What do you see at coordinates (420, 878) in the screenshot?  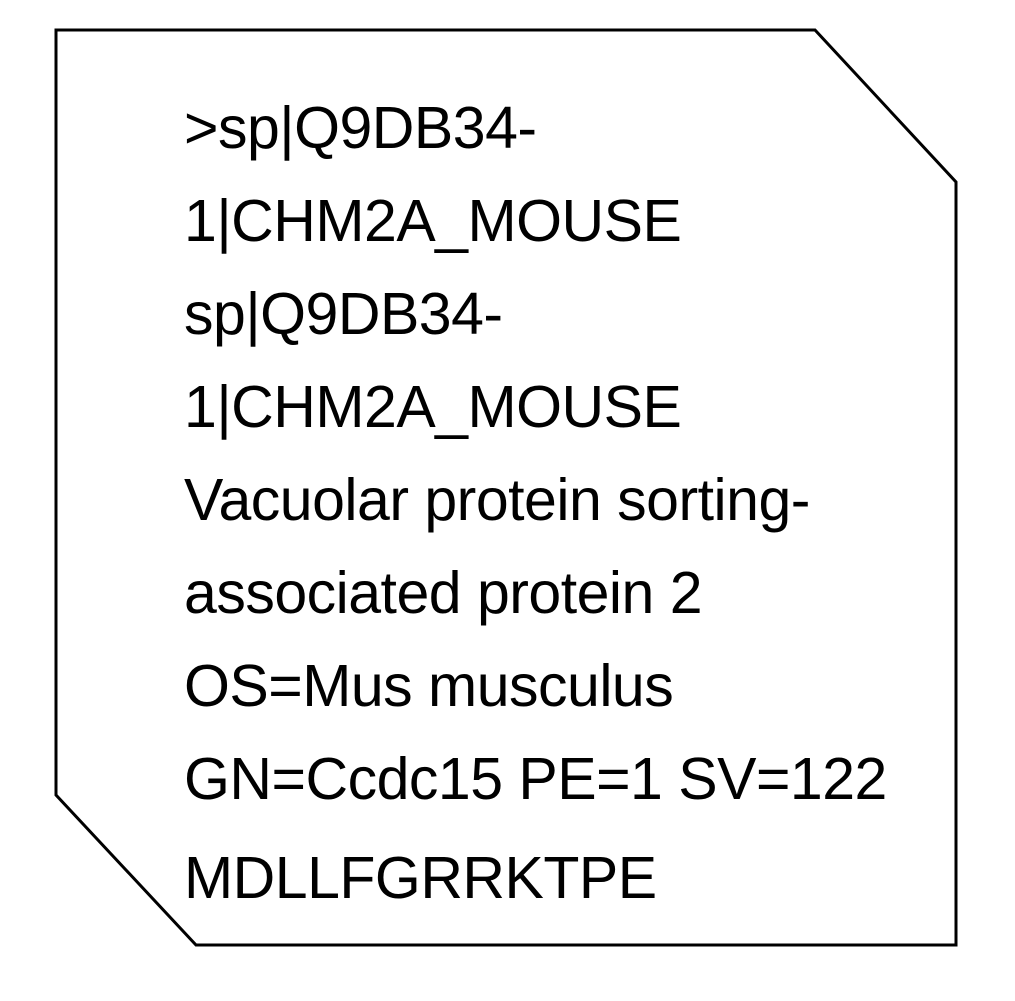 I see `sequence-line: MDLLFGRRKTPE` at bounding box center [420, 878].